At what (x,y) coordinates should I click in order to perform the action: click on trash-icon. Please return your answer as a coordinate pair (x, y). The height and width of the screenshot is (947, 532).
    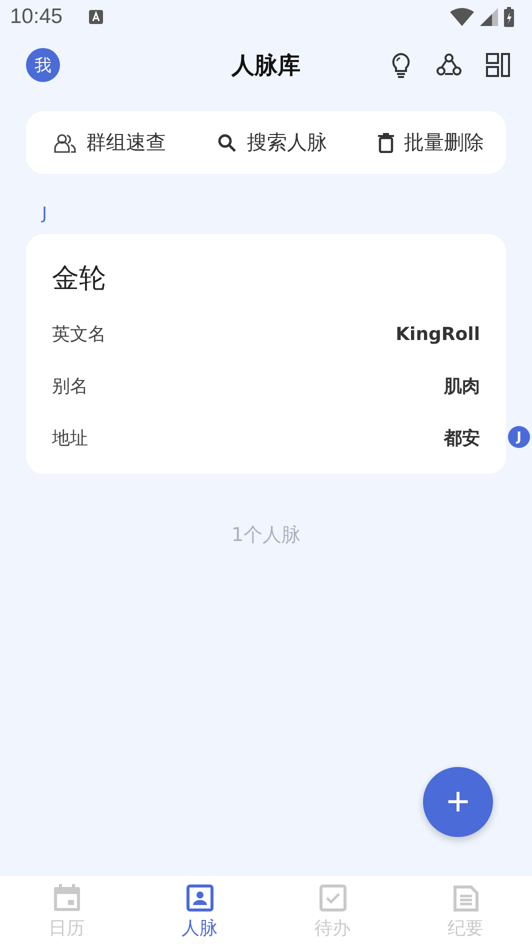
    Looking at the image, I should click on (386, 142).